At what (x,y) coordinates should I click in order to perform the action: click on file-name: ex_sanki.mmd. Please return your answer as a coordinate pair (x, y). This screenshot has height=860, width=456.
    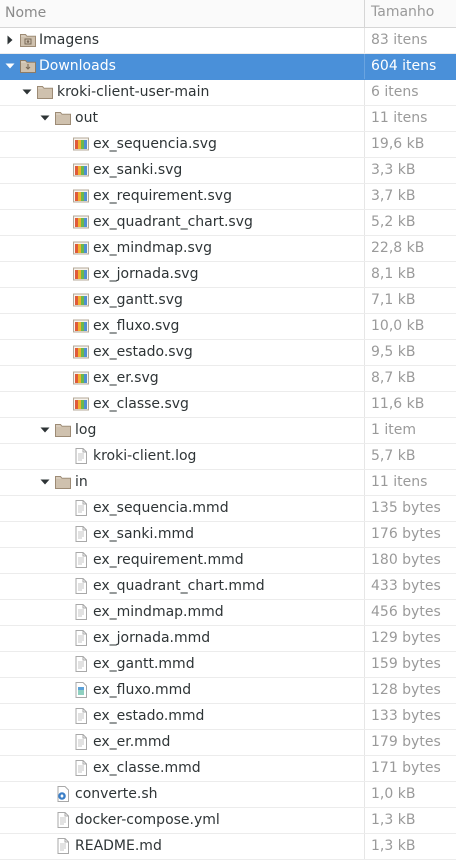
    Looking at the image, I should click on (144, 534).